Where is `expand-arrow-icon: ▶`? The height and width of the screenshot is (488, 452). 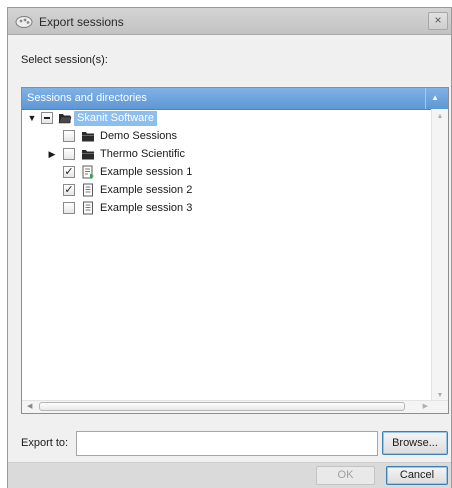
expand-arrow-icon: ▶ is located at coordinates (52, 154).